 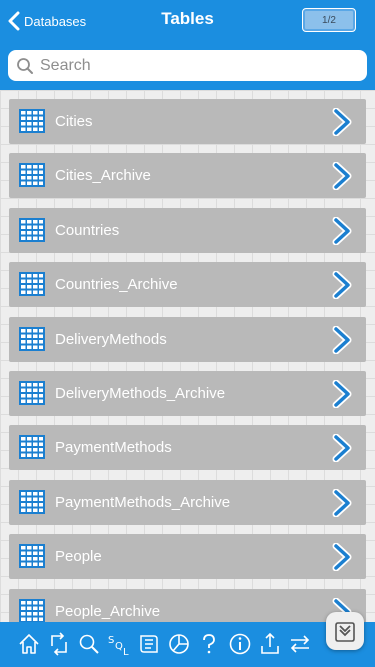 I want to click on export-icon, so click(x=270, y=644).